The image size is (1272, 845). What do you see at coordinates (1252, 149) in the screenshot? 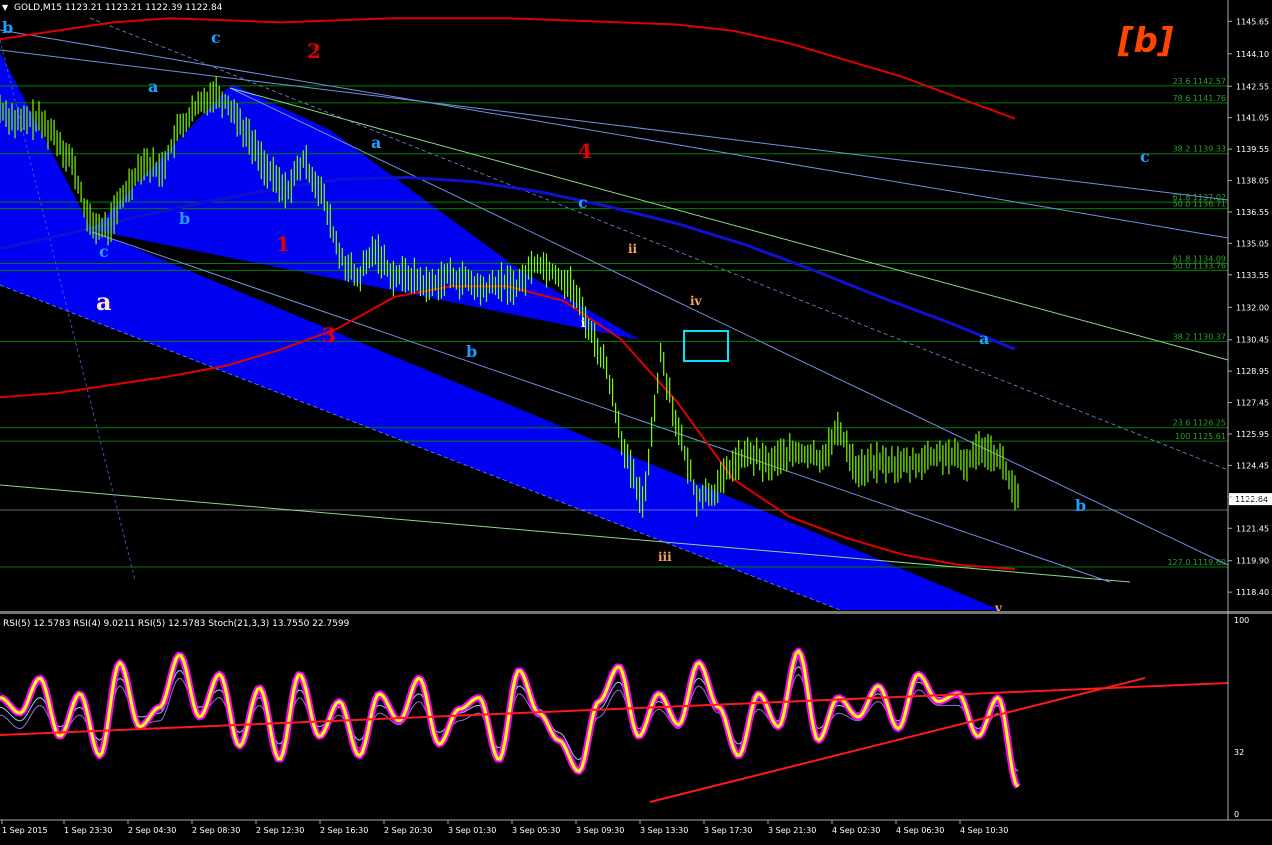
I see `price-tick-label: 1139.55` at bounding box center [1252, 149].